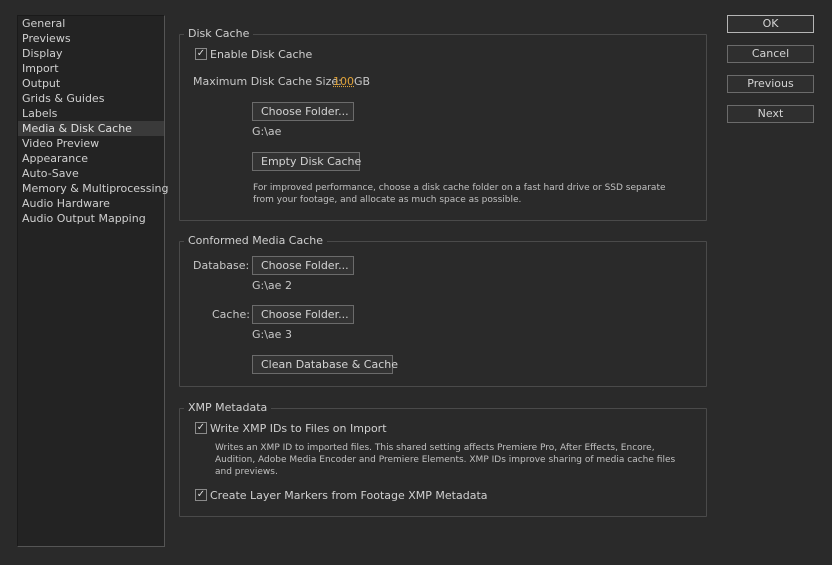 This screenshot has height=565, width=832. What do you see at coordinates (770, 84) in the screenshot?
I see `previous-button: Previous` at bounding box center [770, 84].